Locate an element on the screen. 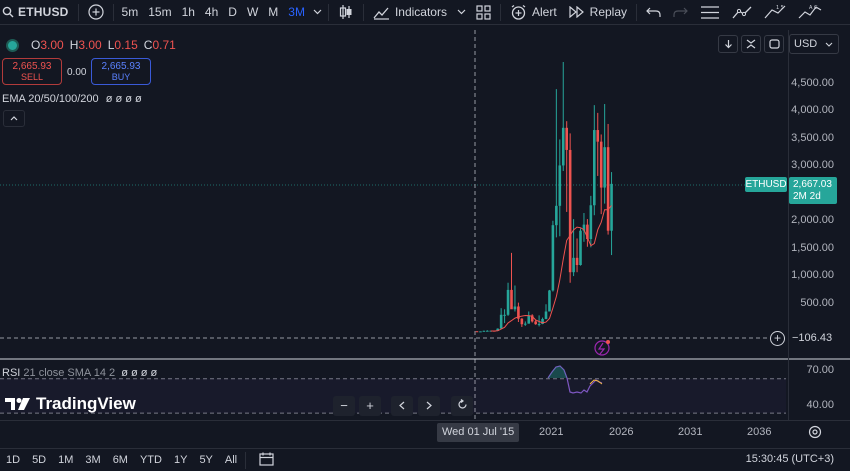  spread-value: 0.00 is located at coordinates (77, 72).